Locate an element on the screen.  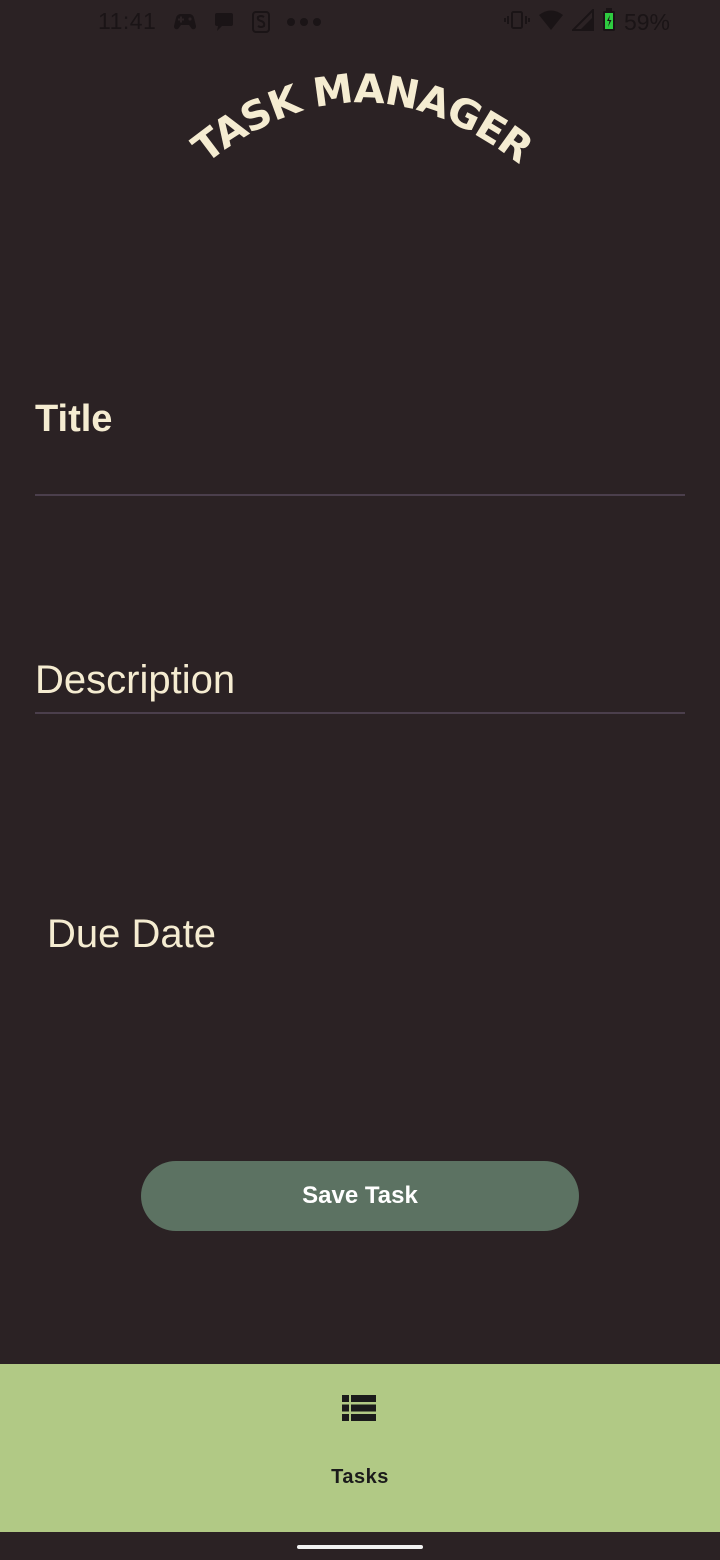
list-icon is located at coordinates (359, 1410).